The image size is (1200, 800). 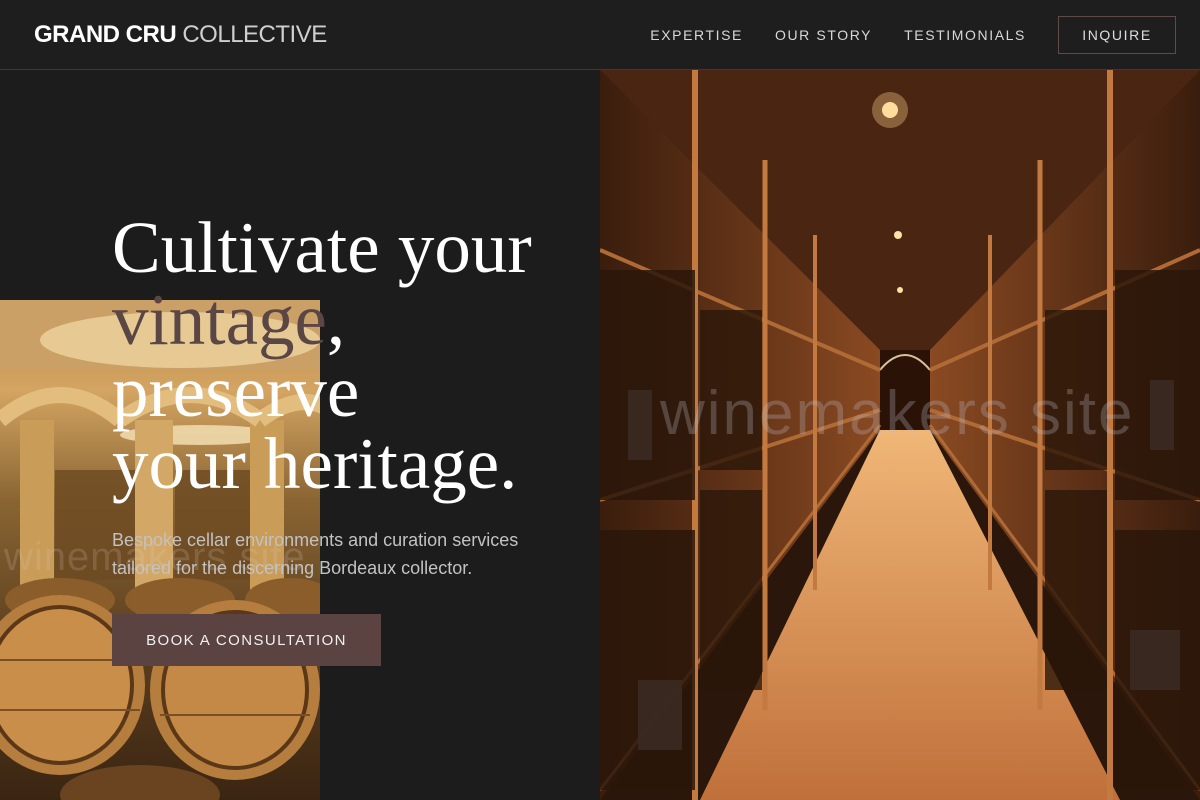 What do you see at coordinates (347, 319) in the screenshot?
I see `hero-title-line-2: vintage,` at bounding box center [347, 319].